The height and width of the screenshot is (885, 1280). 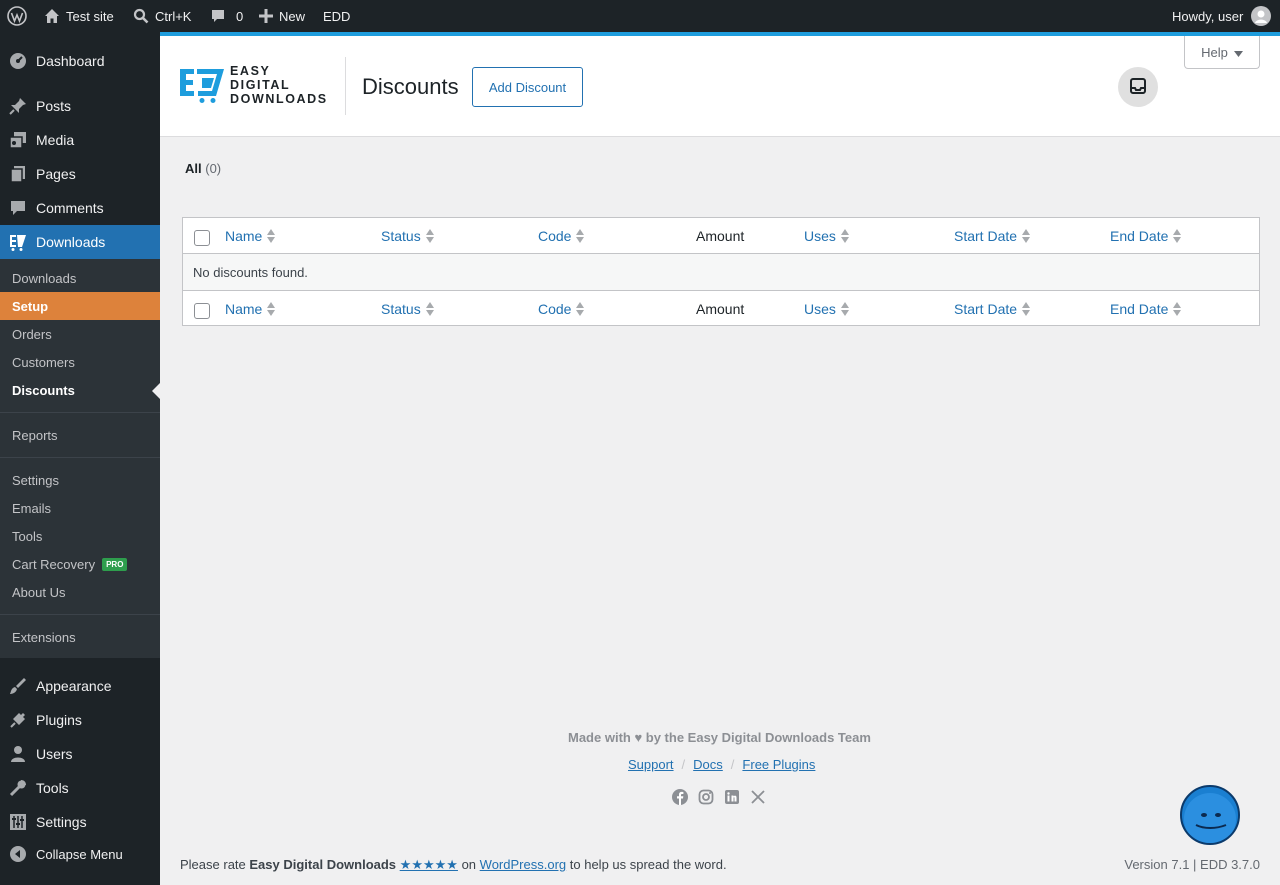 I want to click on menu-appearance: Appearance, so click(x=80, y=686).